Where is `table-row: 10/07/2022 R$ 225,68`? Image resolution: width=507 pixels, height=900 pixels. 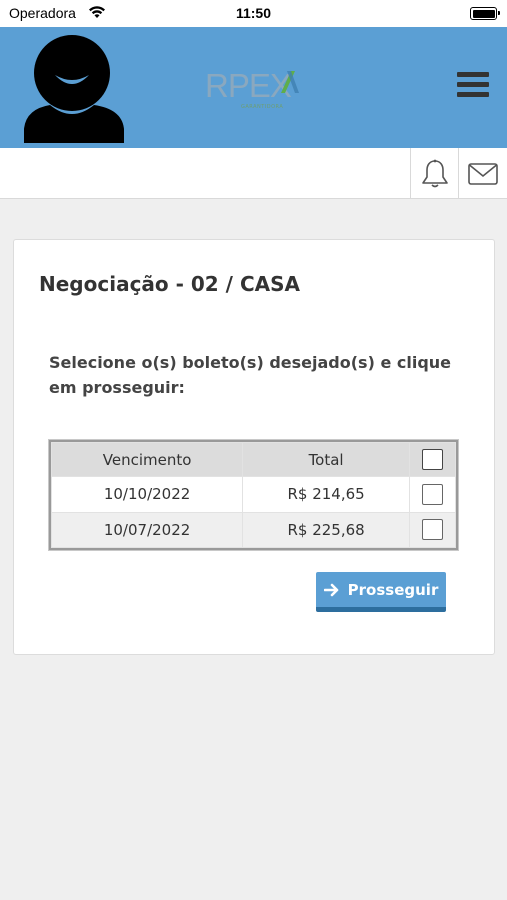
table-row: 10/07/2022 R$ 225,68 is located at coordinates (253, 529).